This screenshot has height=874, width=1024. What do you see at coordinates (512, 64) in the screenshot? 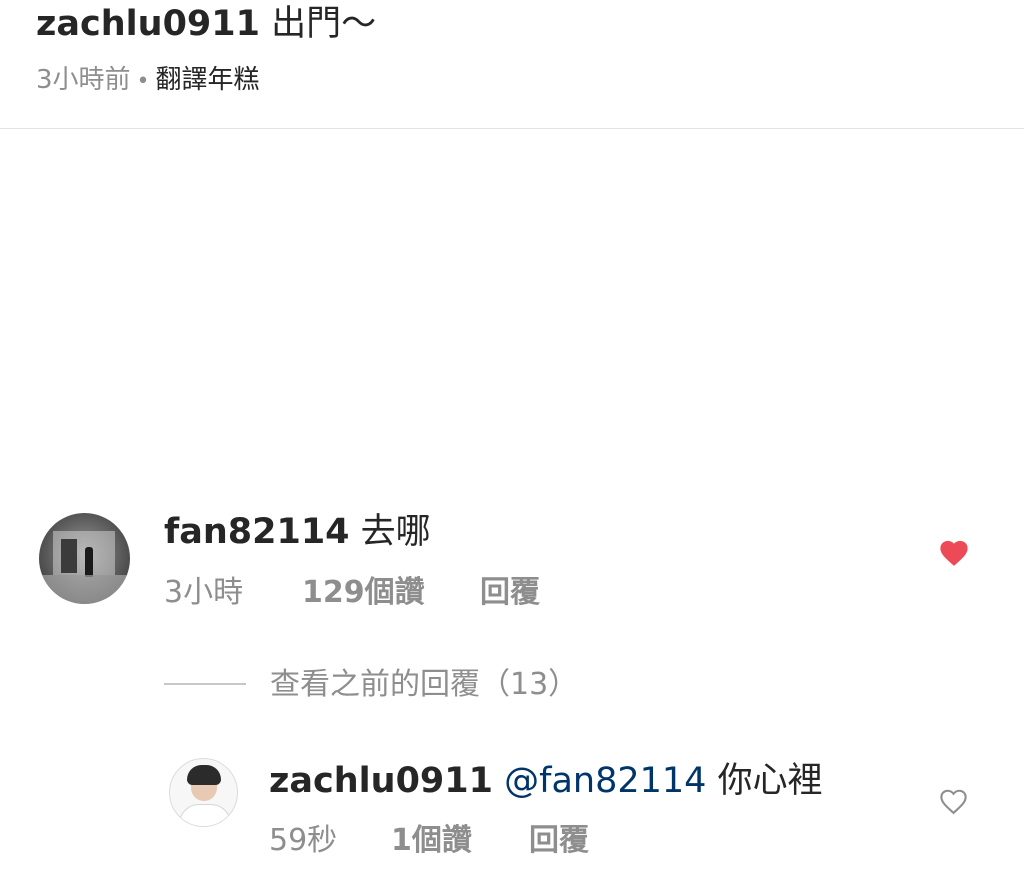
I see `post-header: zachlu0911 出門～ 3小時前 • 翻譯年糕` at bounding box center [512, 64].